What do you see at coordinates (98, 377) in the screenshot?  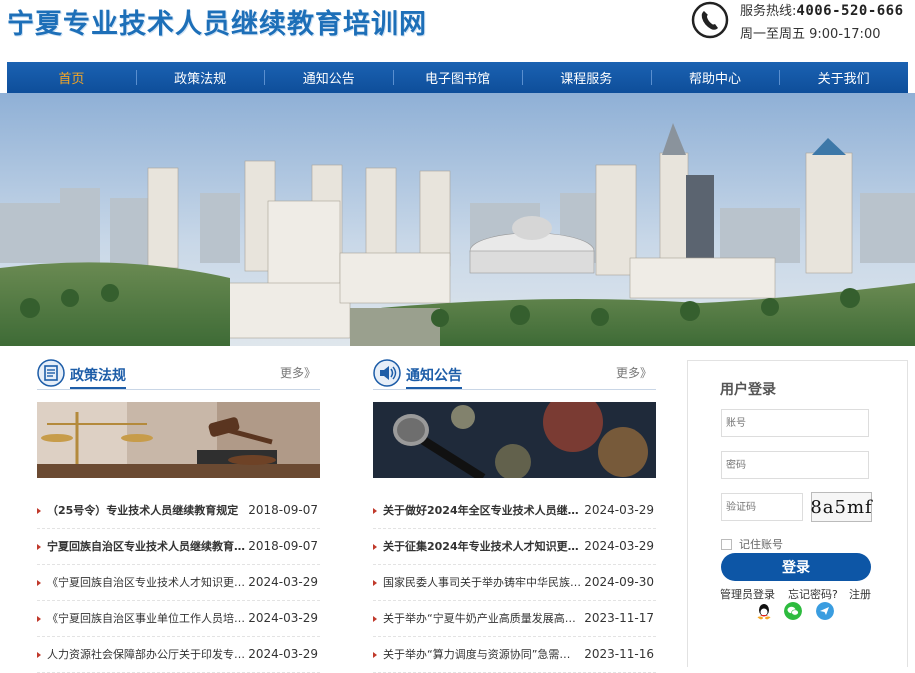 I see `policy-title: 政策法规` at bounding box center [98, 377].